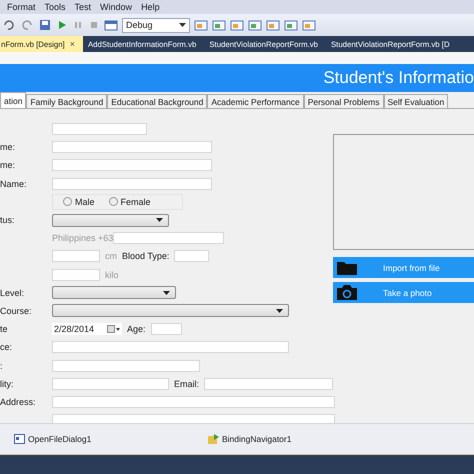  I want to click on form-tab: Family Background, so click(67, 101).